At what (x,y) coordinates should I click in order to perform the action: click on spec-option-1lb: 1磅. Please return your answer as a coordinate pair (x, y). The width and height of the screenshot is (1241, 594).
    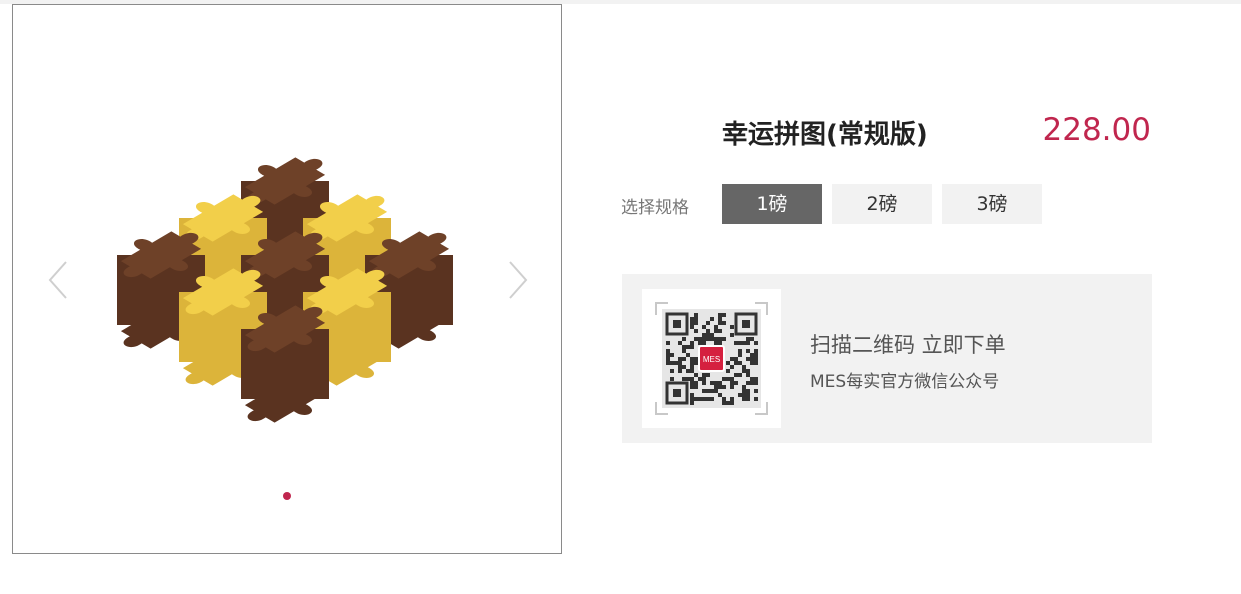
    Looking at the image, I should click on (772, 204).